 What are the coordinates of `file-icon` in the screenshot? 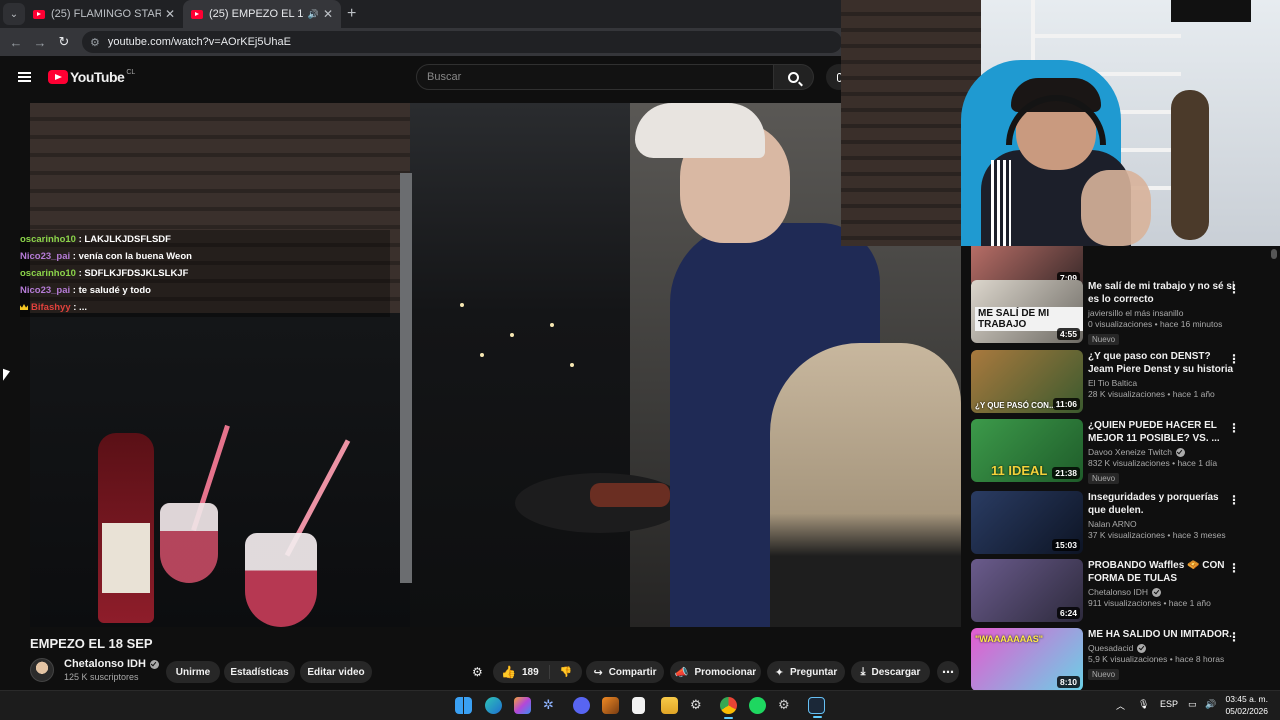 It's located at (638, 705).